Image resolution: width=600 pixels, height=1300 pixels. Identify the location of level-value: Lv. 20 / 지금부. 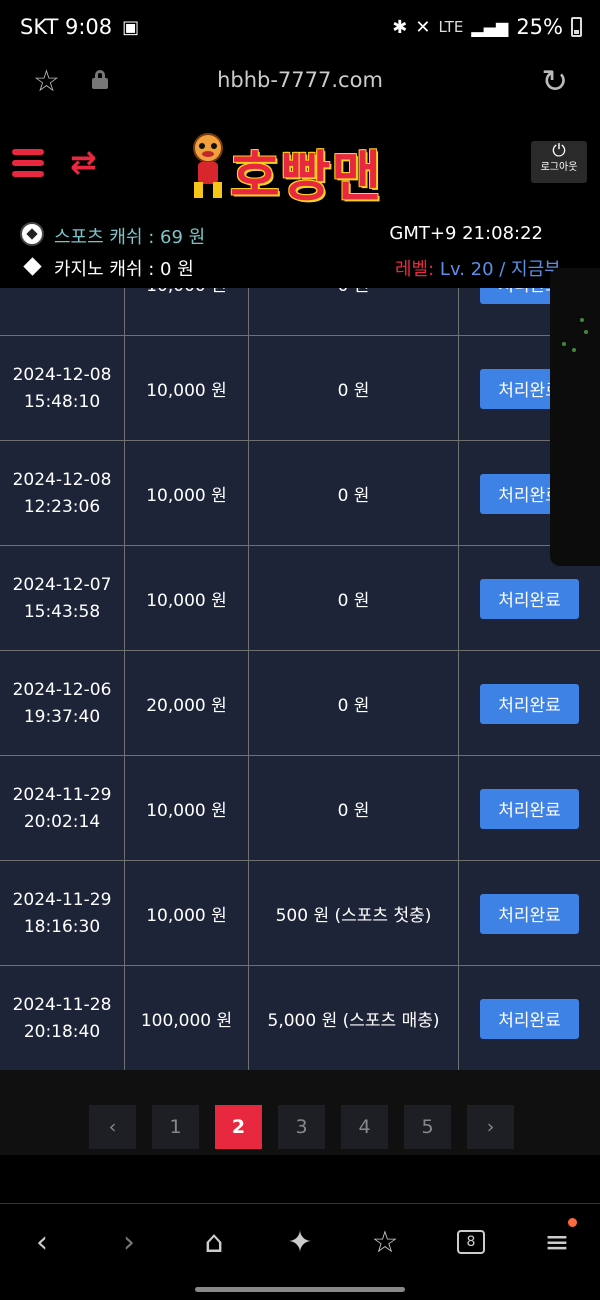
(500, 269).